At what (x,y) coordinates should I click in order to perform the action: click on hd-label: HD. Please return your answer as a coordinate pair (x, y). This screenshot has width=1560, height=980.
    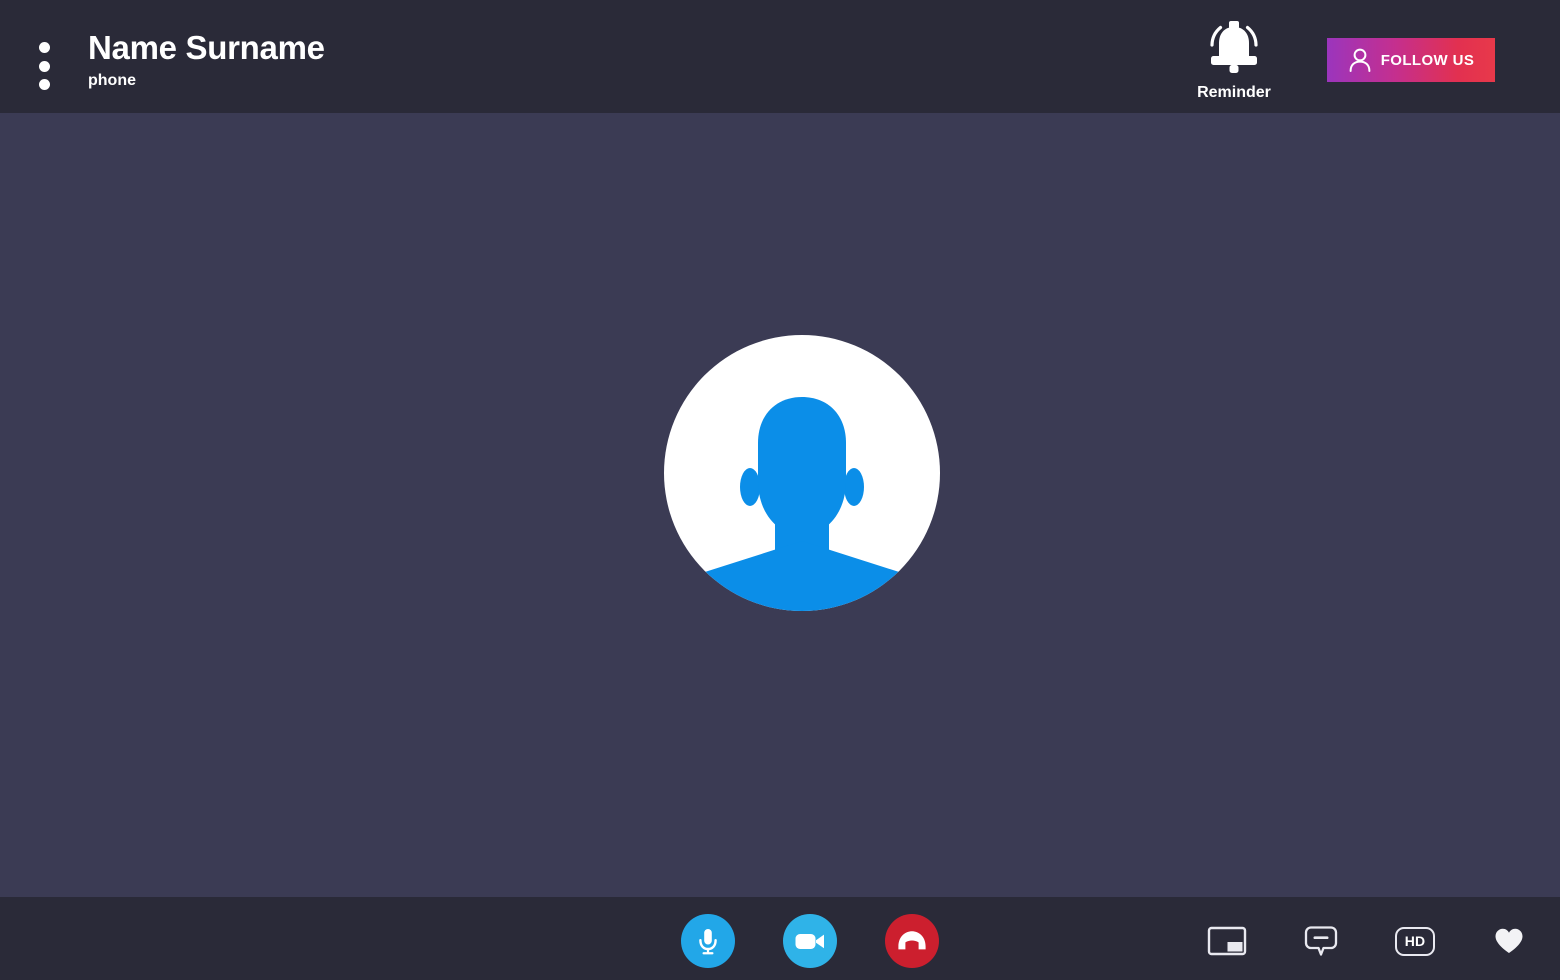
    Looking at the image, I should click on (1415, 941).